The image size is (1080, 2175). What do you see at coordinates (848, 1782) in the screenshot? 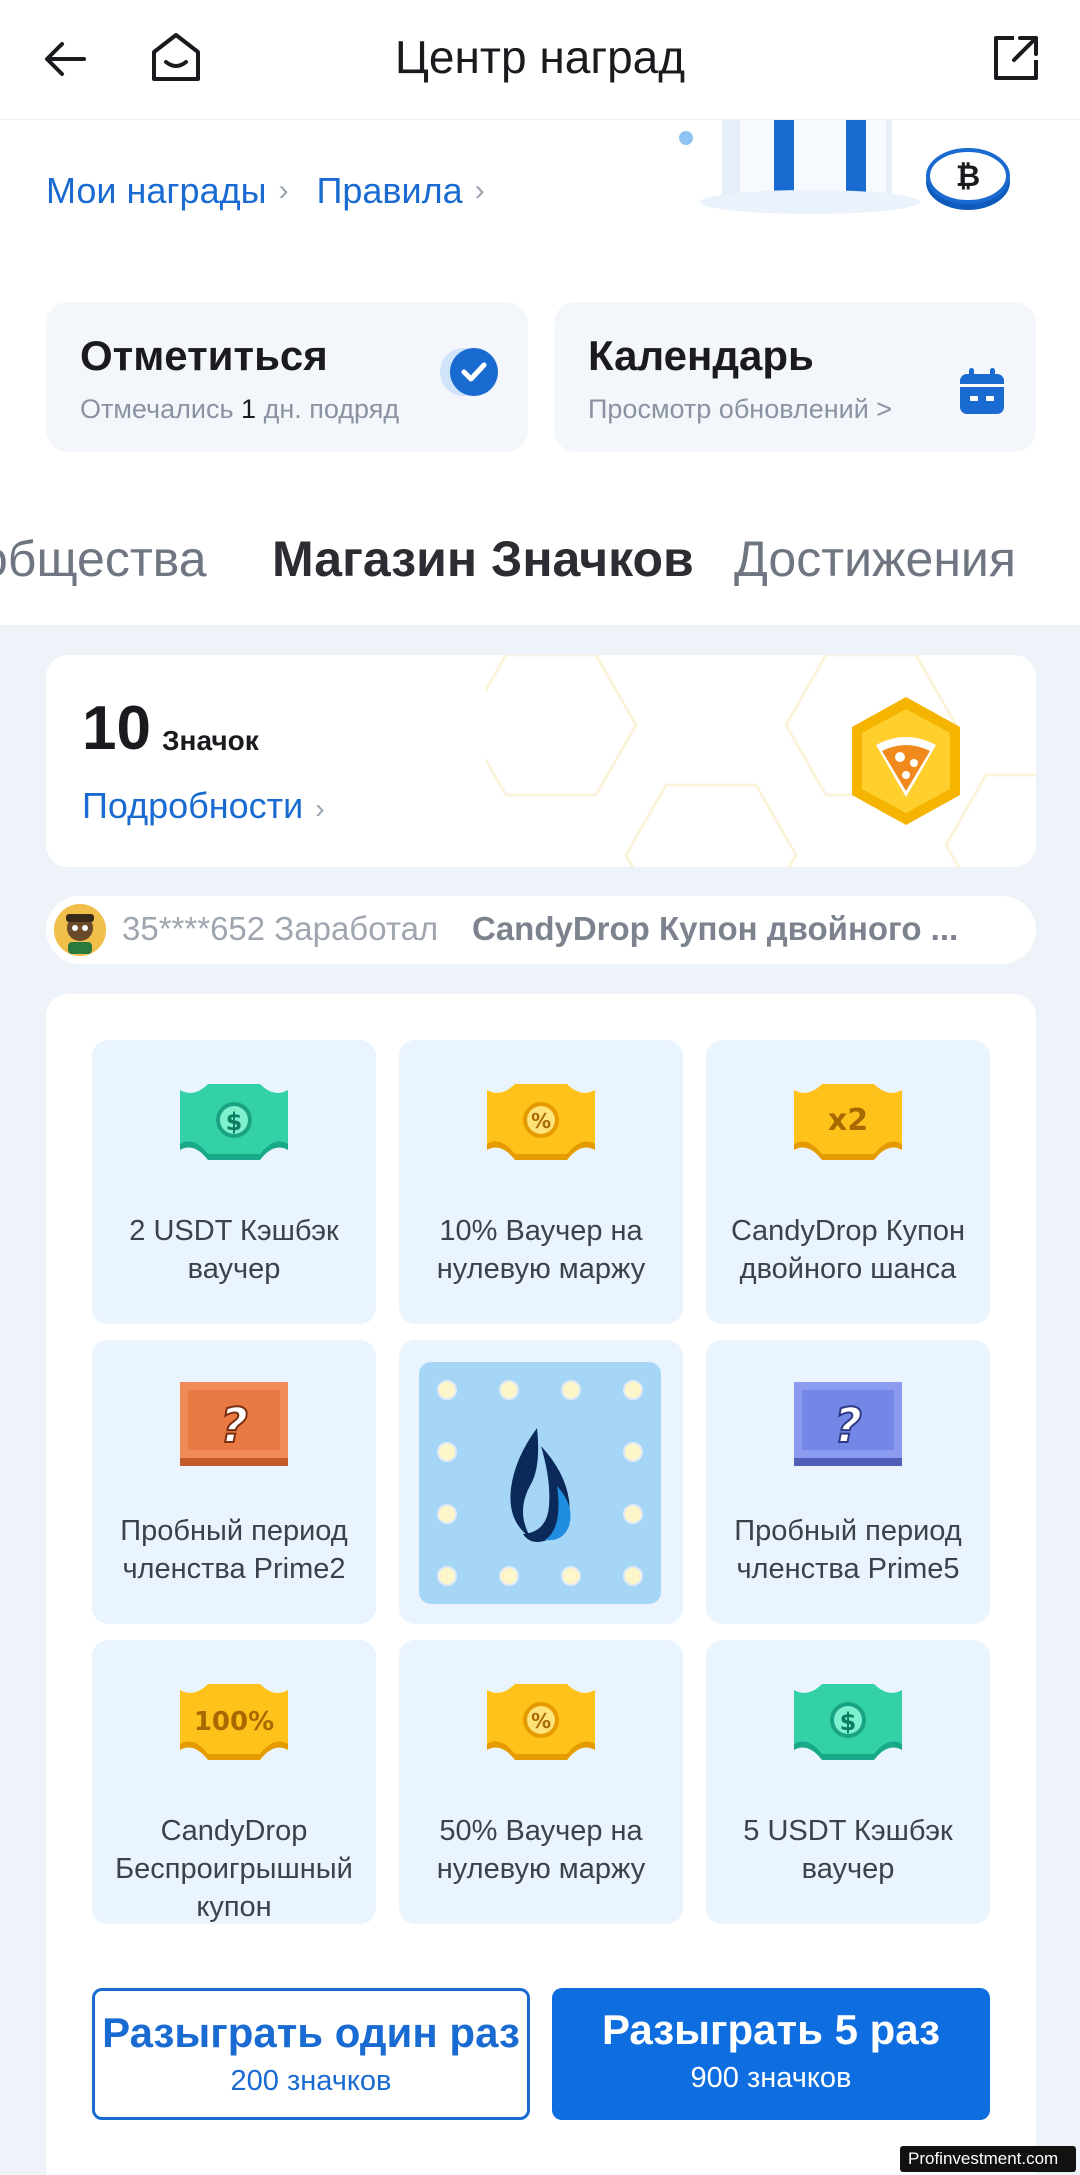
I see `prize-tile: $ 5 USDT Кэшбэк ваучер` at bounding box center [848, 1782].